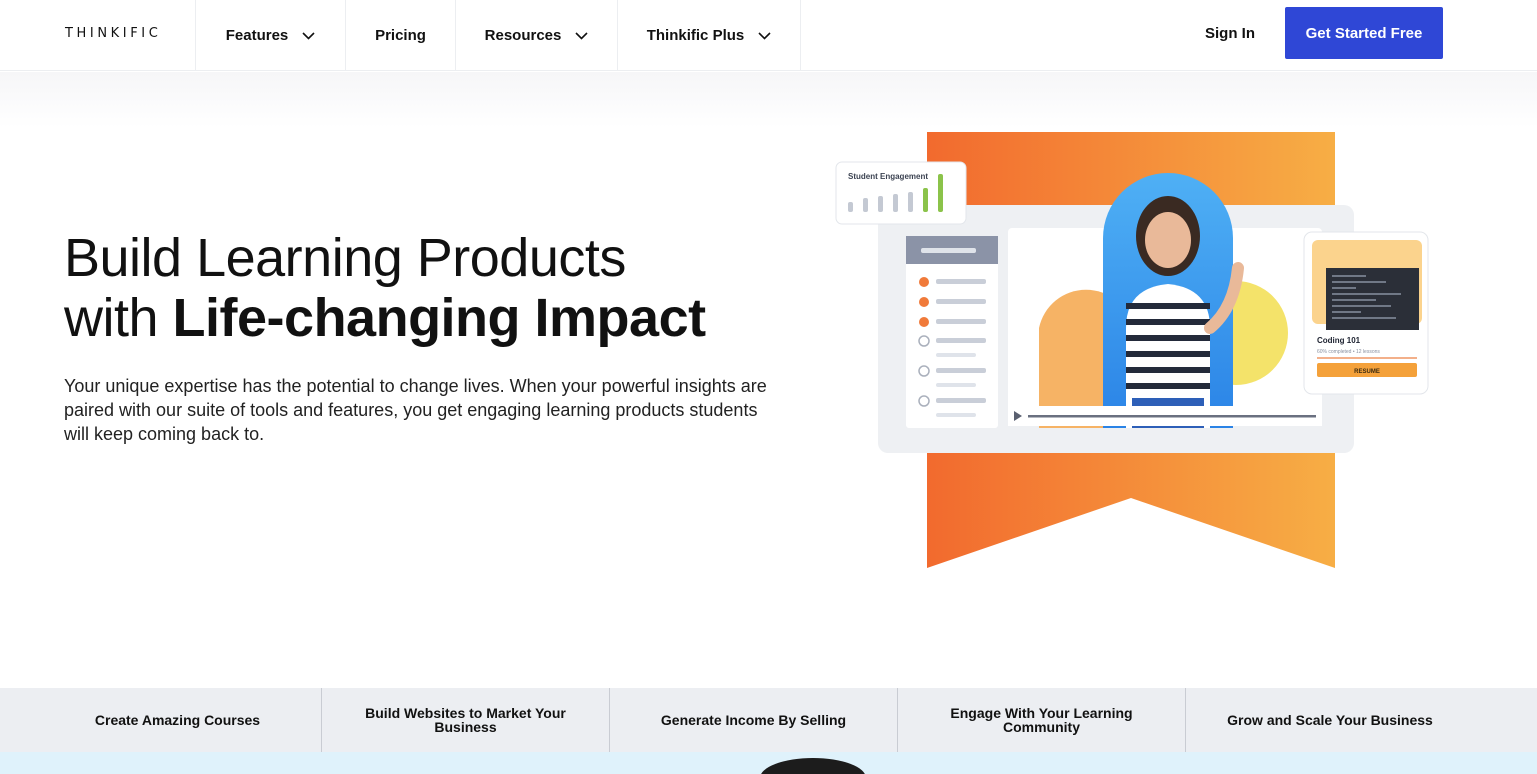  What do you see at coordinates (345, 258) in the screenshot?
I see `hero-title-line1: Build Learning Products` at bounding box center [345, 258].